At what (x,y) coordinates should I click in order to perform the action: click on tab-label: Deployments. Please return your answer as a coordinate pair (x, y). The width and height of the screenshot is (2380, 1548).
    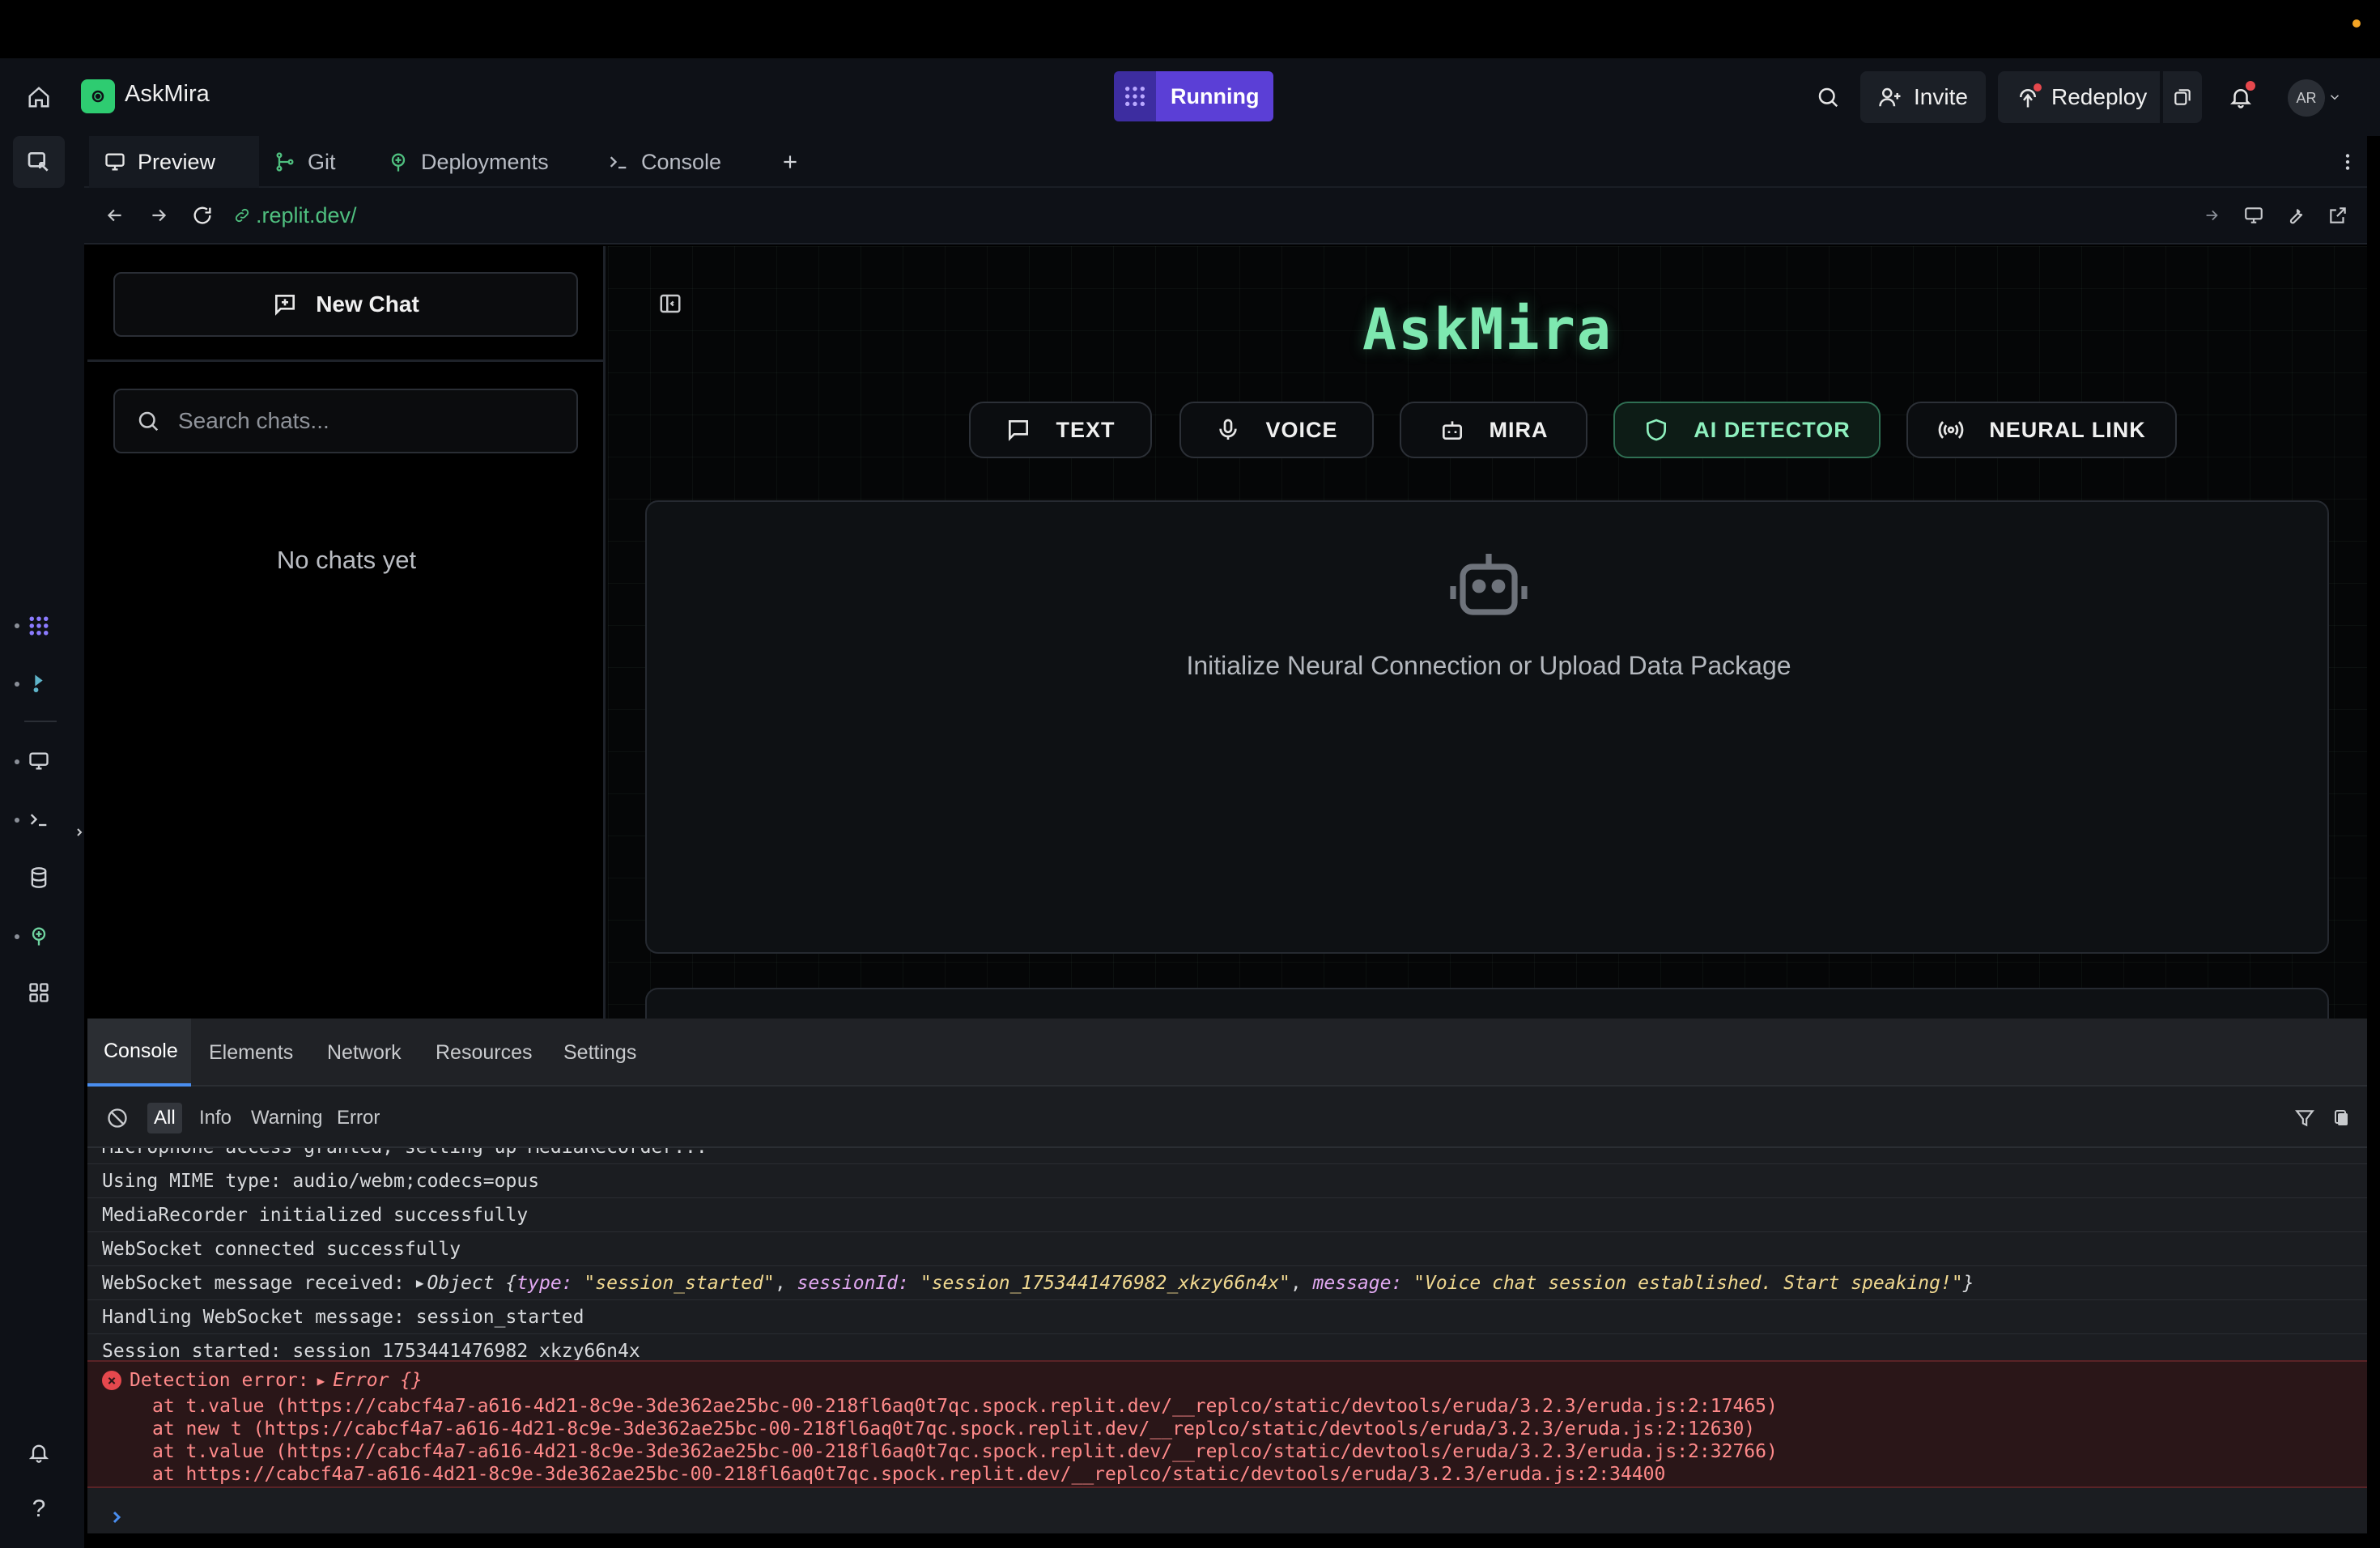
    Looking at the image, I should click on (485, 161).